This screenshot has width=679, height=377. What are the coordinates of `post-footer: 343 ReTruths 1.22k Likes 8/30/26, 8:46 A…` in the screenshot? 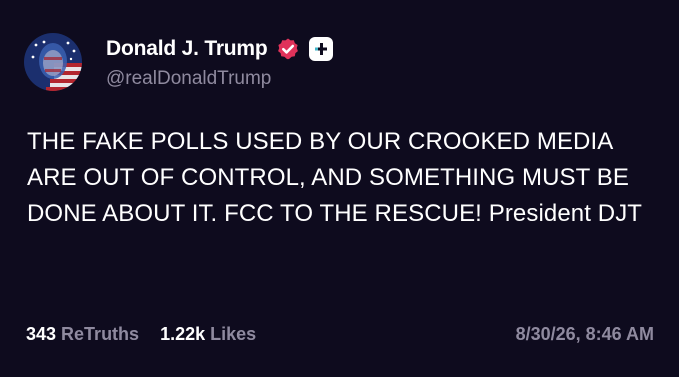 It's located at (340, 334).